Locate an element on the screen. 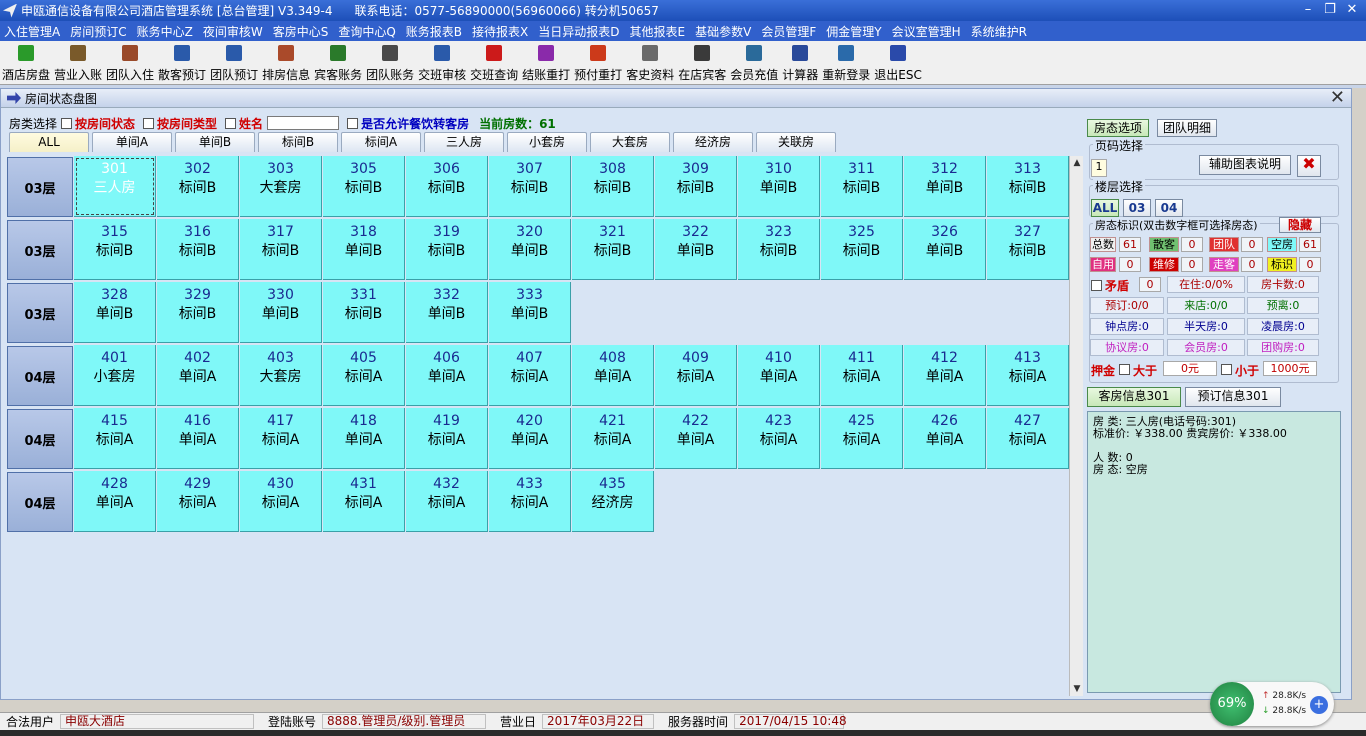  menu-item-6: 账务报表B is located at coordinates (434, 31).